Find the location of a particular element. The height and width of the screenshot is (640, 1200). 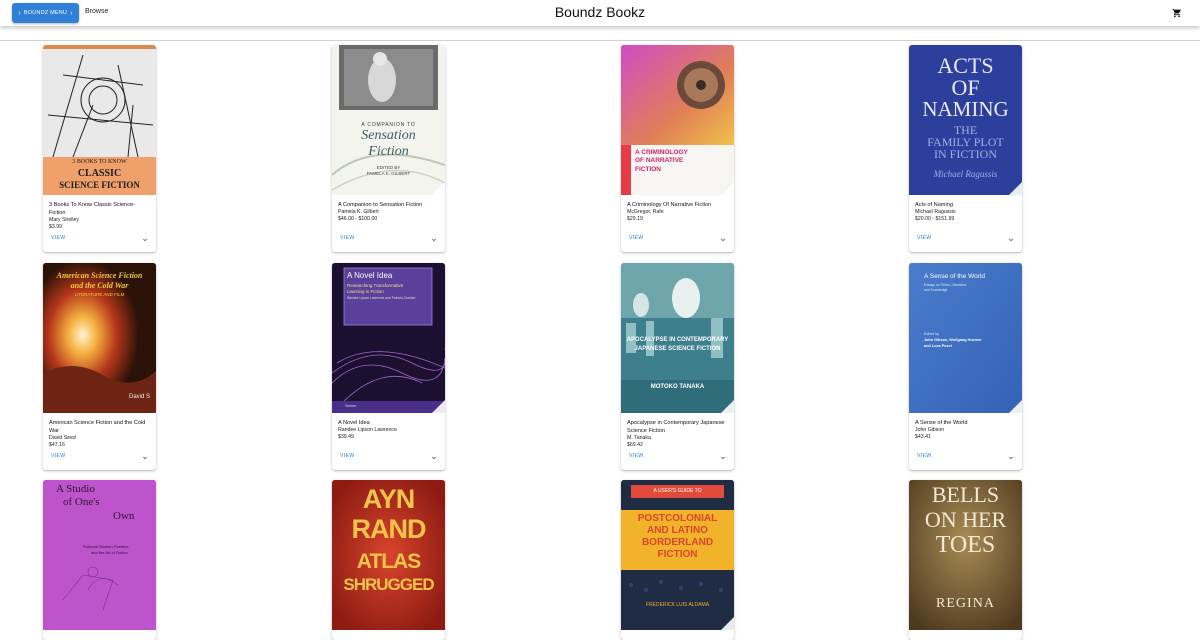

cover-line: CLASSIC is located at coordinates (99, 173).